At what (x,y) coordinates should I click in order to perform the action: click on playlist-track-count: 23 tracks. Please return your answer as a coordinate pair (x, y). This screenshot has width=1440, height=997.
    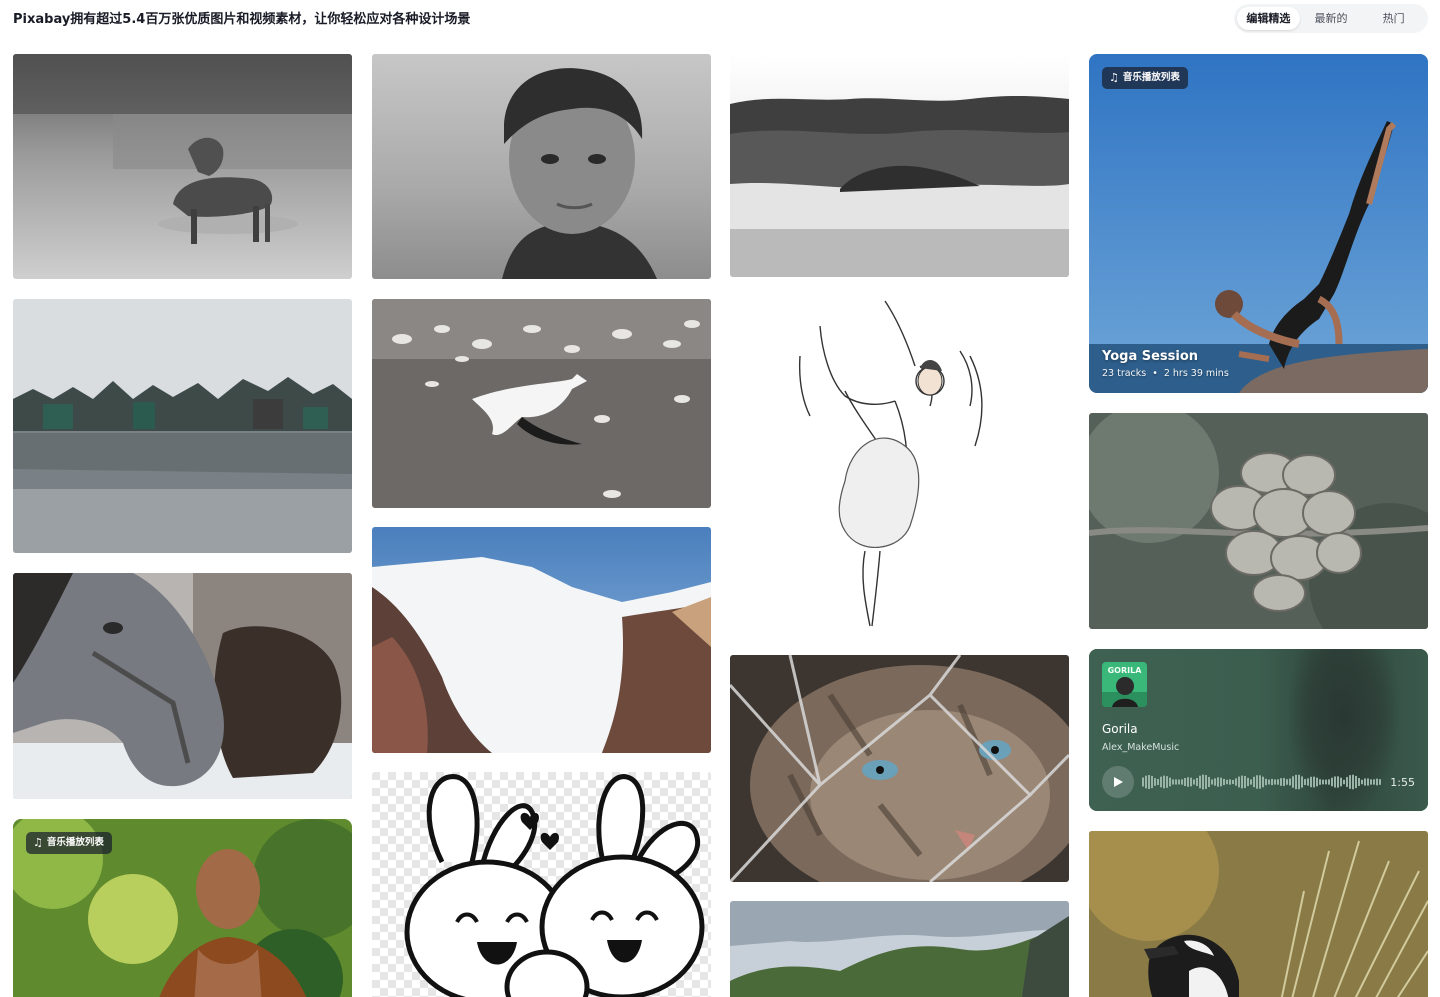
    Looking at the image, I should click on (1124, 373).